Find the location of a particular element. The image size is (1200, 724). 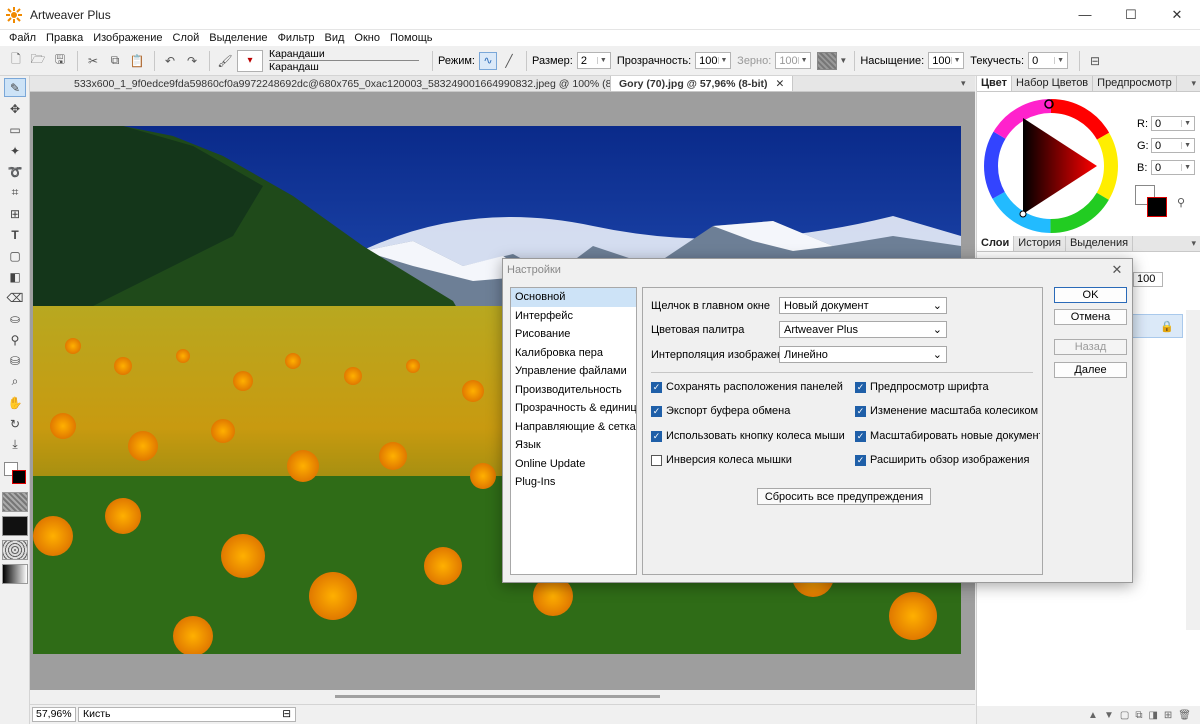

menu-select: Выделение is located at coordinates (238, 38).